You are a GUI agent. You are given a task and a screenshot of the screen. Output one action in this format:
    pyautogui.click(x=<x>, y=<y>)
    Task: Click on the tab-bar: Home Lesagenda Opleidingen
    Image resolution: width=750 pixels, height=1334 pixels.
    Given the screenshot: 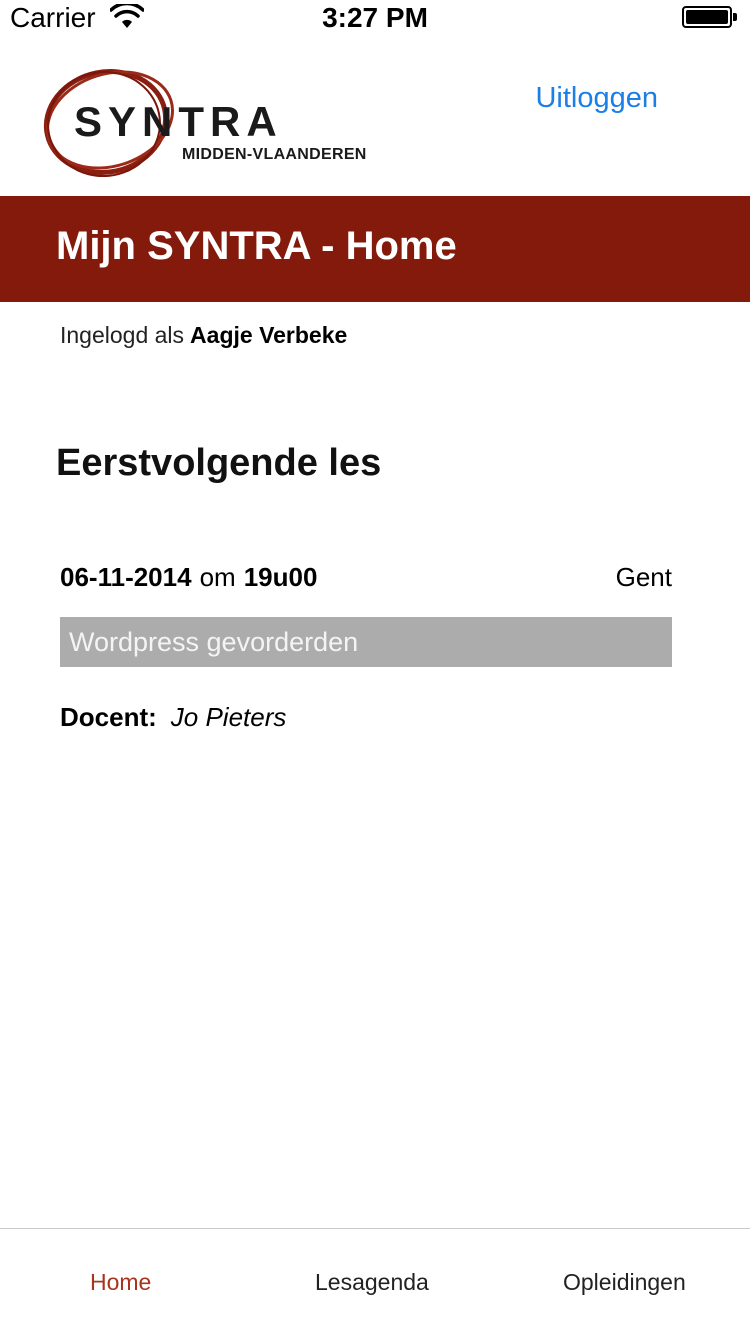 What is the action you would take?
    pyautogui.click(x=375, y=1281)
    